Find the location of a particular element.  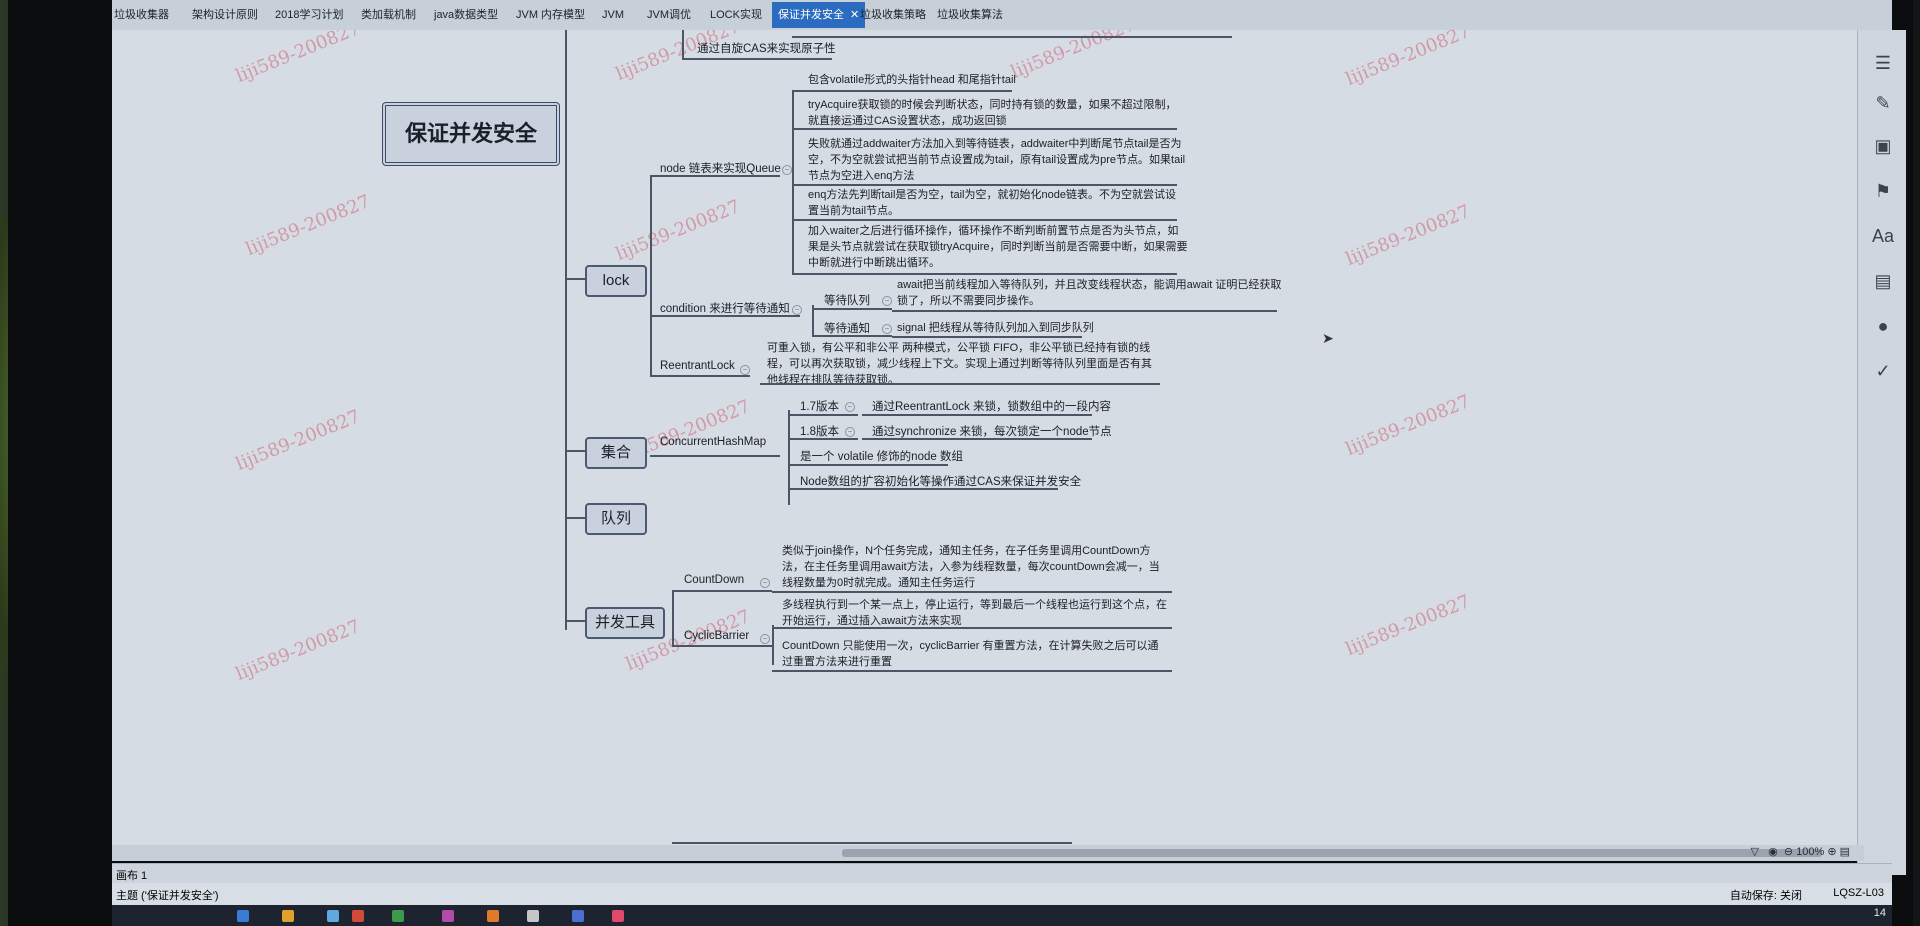

chm-version: 1.8版本 is located at coordinates (819, 431).